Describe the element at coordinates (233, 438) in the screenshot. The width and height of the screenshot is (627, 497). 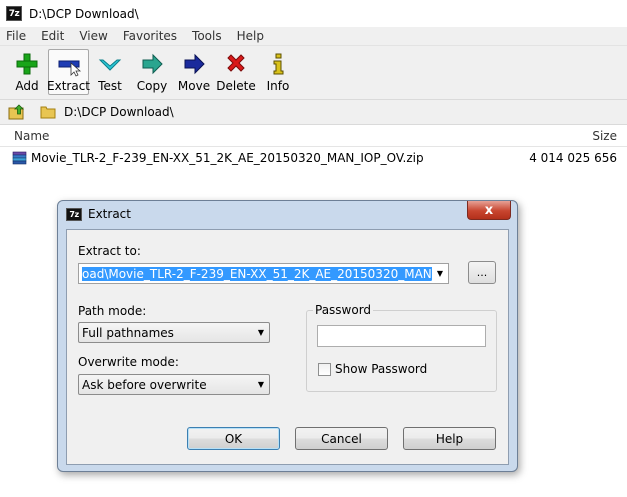
I see `ok-button: OK` at that location.